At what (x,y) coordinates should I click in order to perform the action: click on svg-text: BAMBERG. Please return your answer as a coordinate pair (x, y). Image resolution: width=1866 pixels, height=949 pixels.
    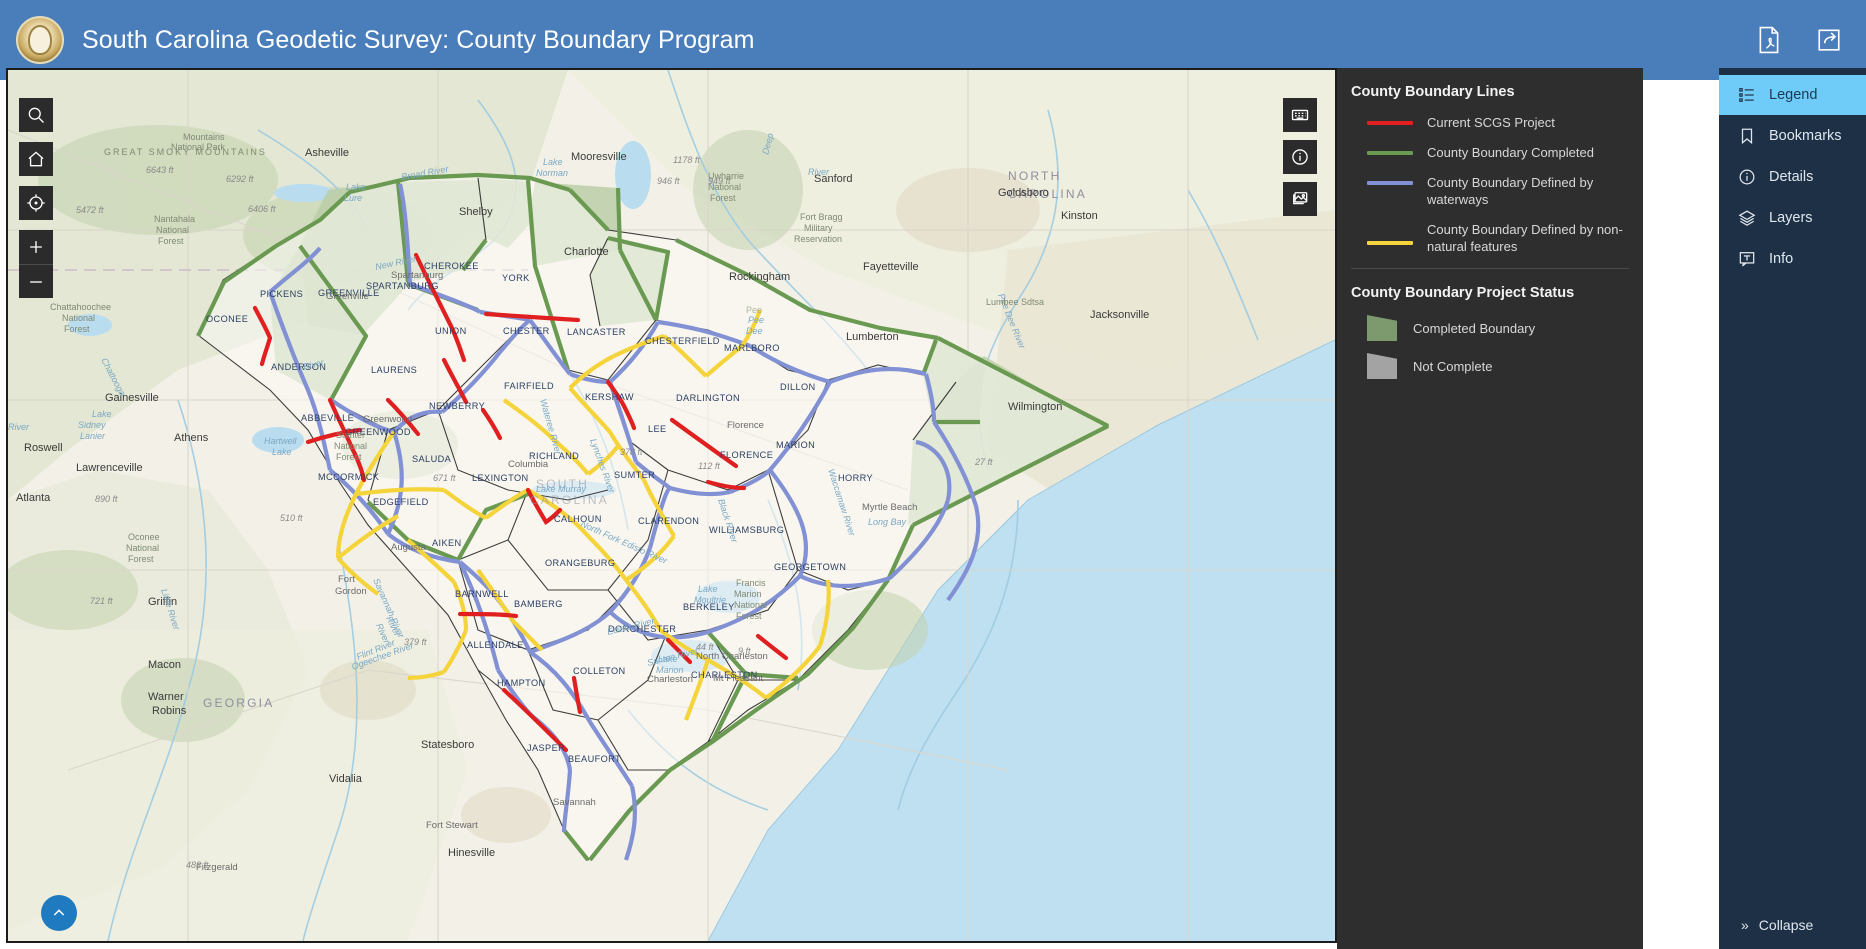
    Looking at the image, I should click on (538, 604).